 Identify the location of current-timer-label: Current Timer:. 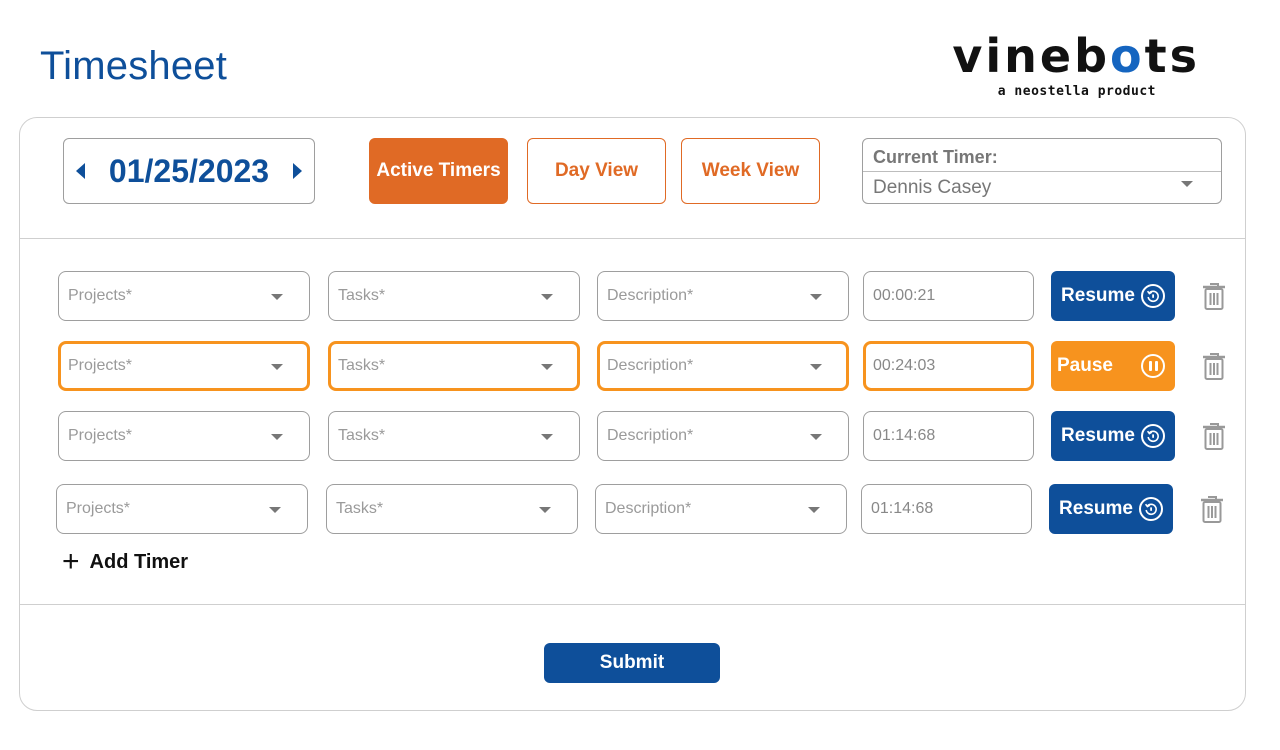
(935, 157).